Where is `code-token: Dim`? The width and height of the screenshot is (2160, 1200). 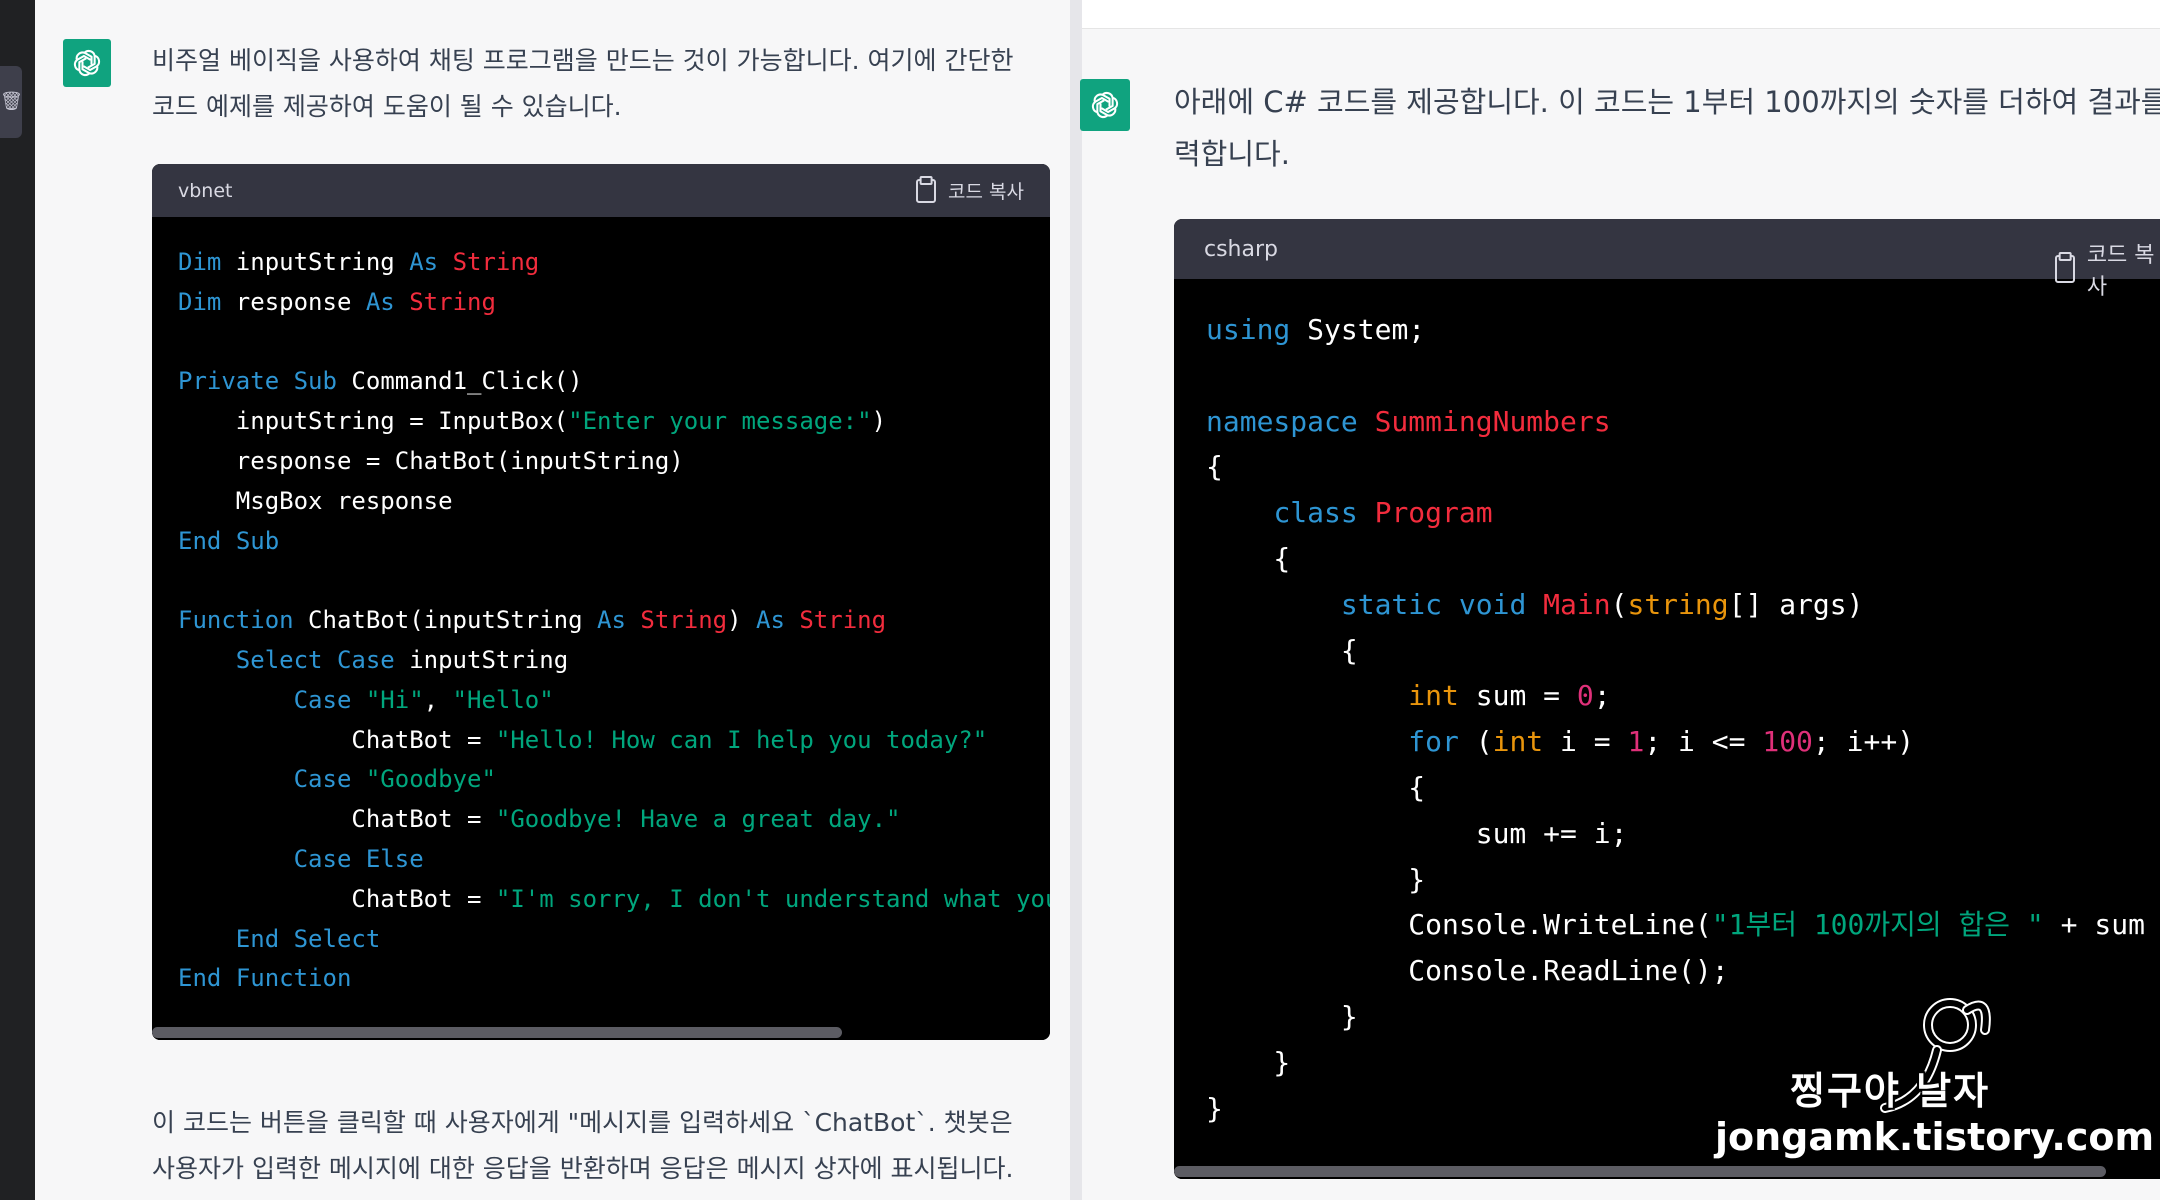
code-token: Dim is located at coordinates (200, 262).